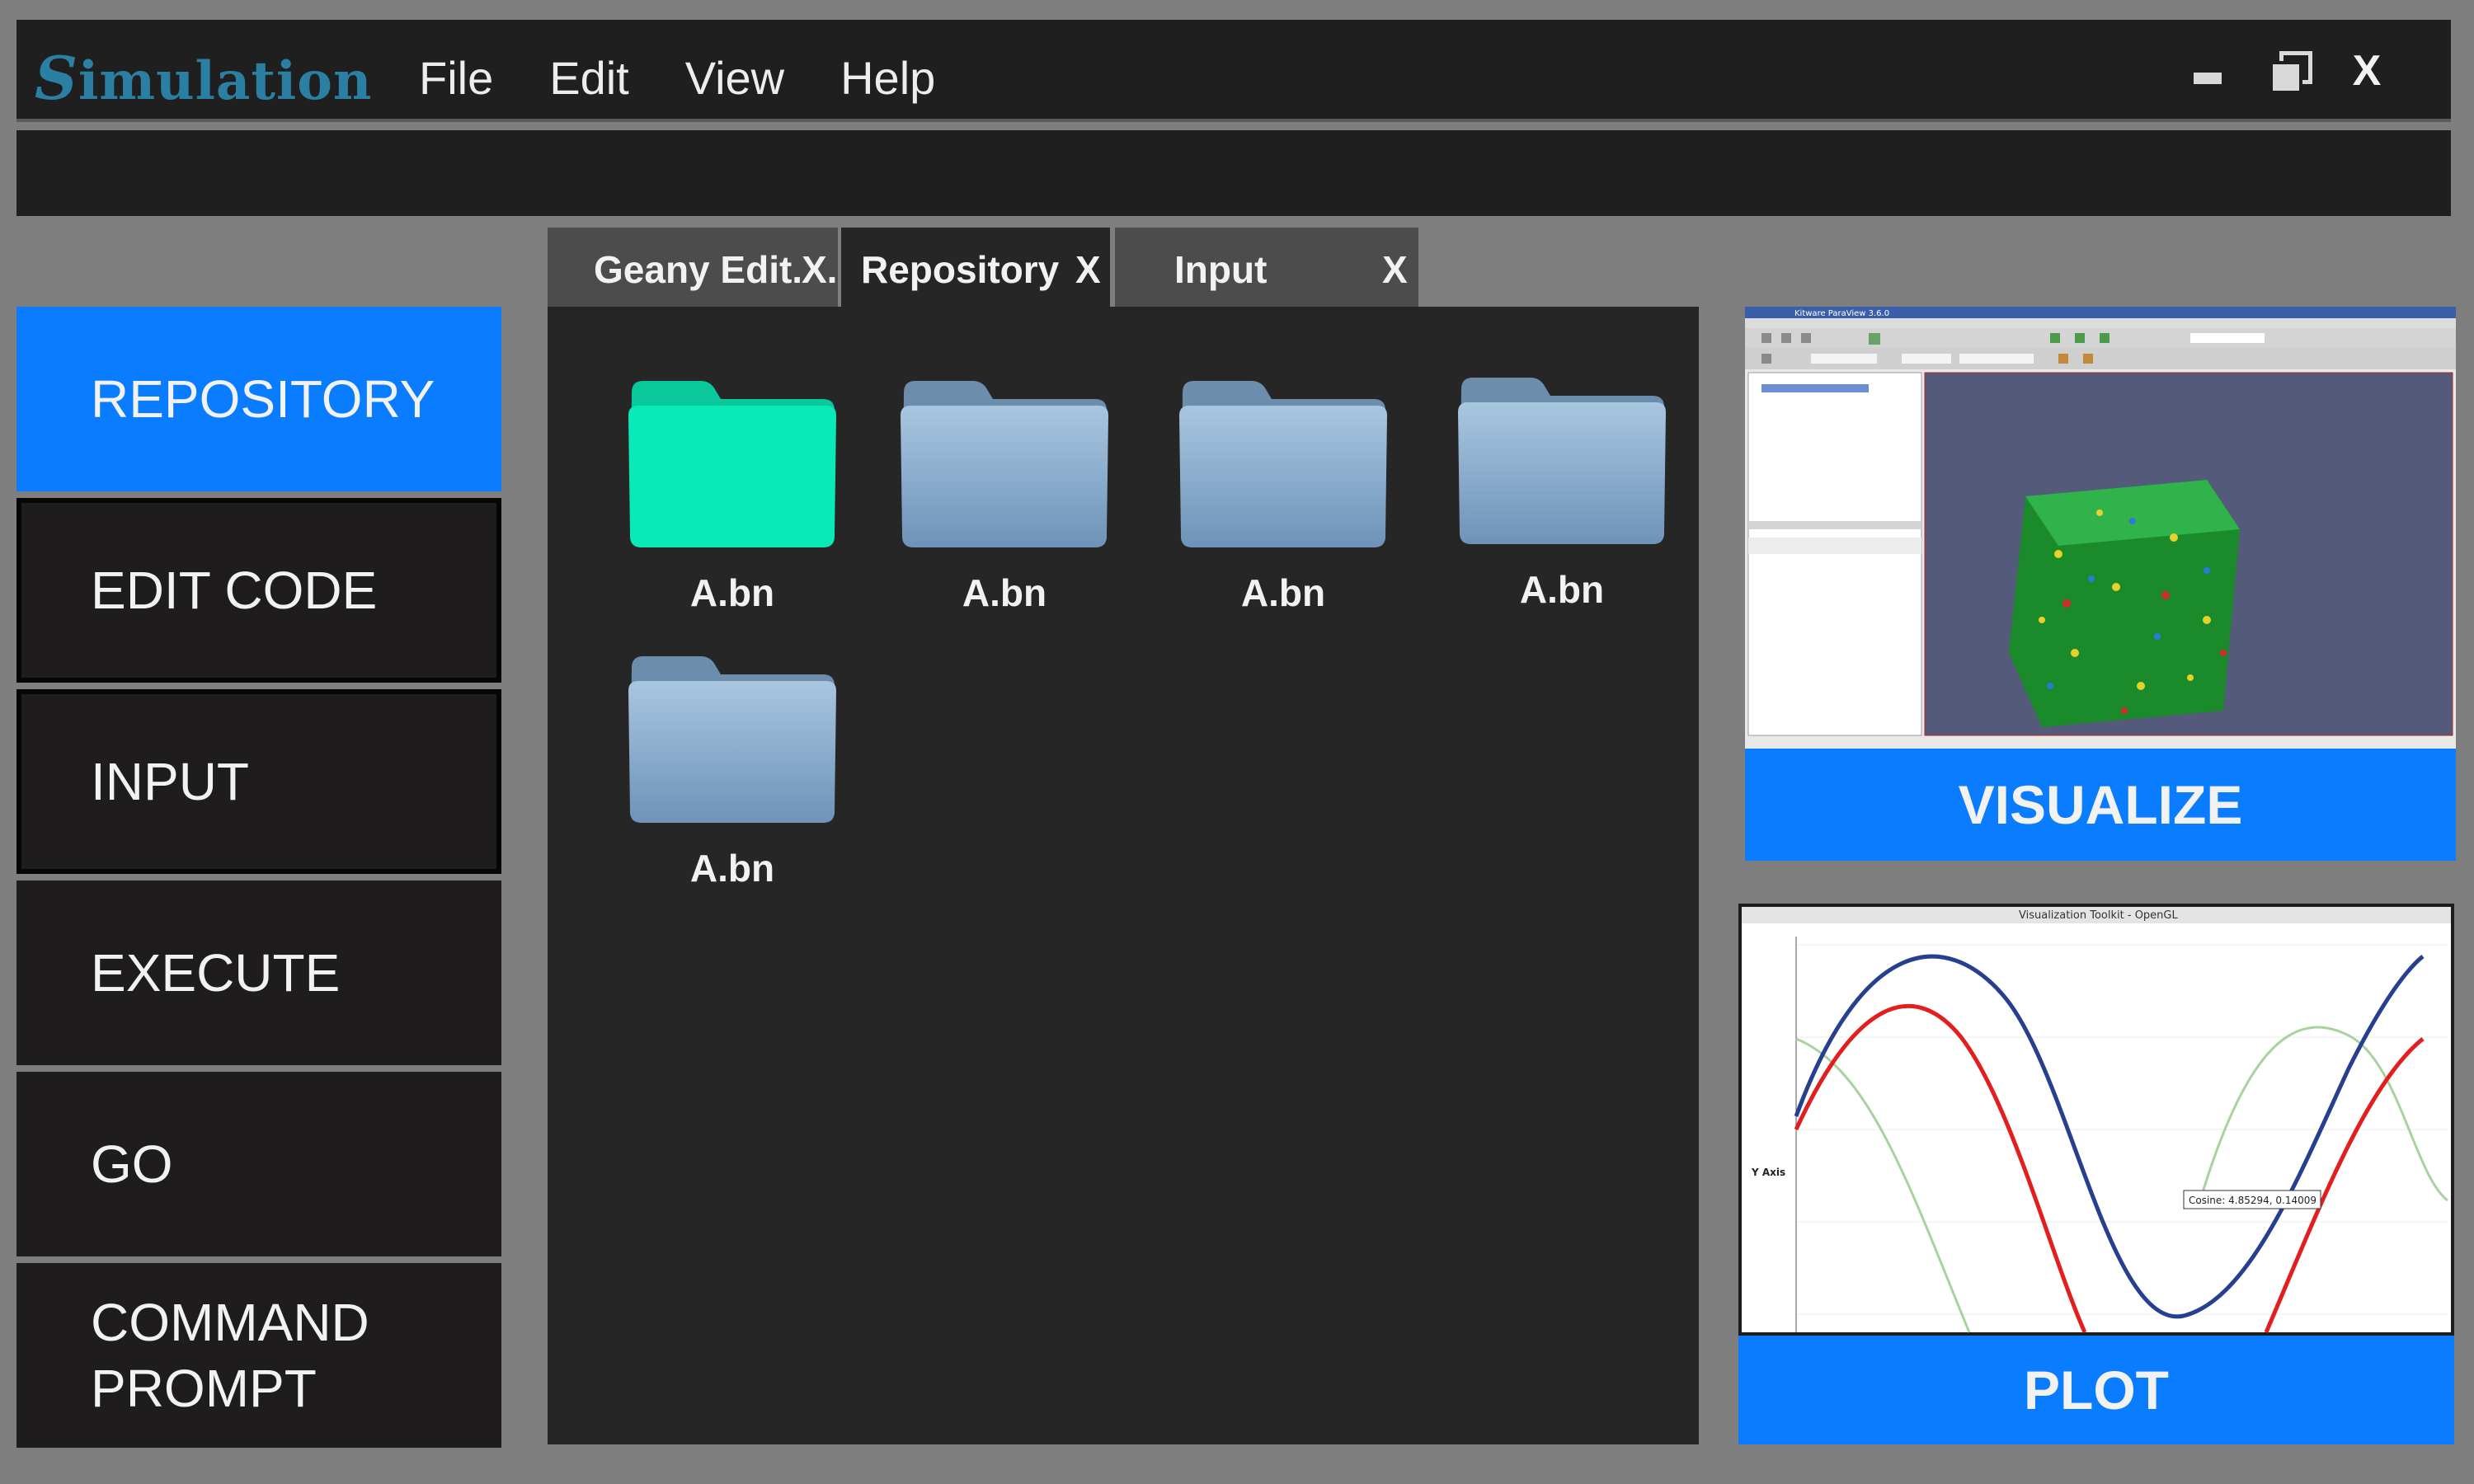  What do you see at coordinates (2098, 915) in the screenshot?
I see `plot-window-title: Visualization Toolkit - OpenGL` at bounding box center [2098, 915].